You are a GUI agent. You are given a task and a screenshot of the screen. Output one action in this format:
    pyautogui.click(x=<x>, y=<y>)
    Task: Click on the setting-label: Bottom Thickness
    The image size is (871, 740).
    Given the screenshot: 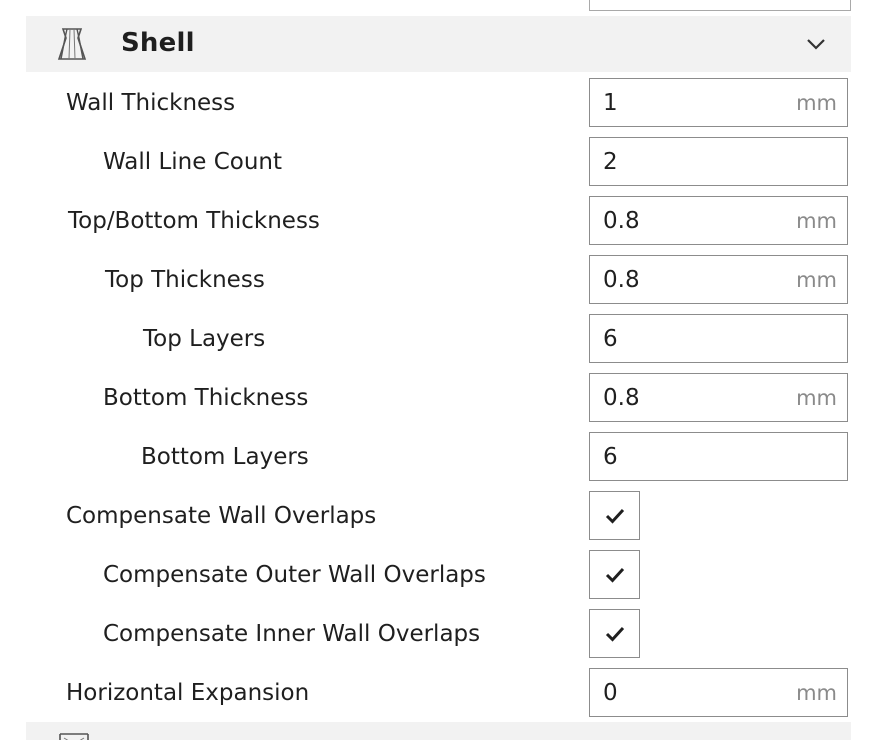 What is the action you would take?
    pyautogui.click(x=206, y=398)
    